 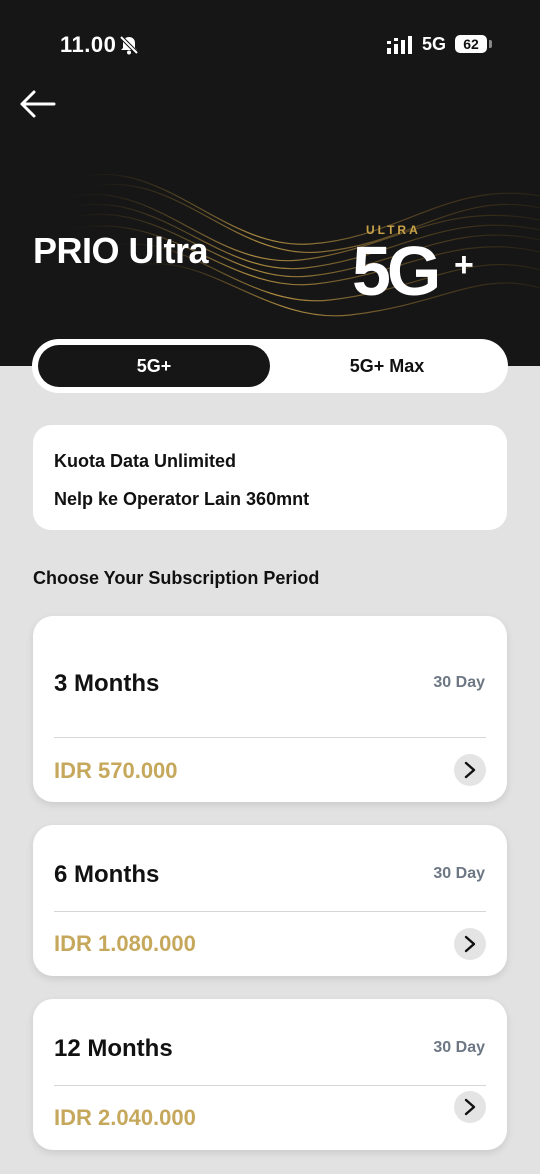 I want to click on plan-card-3-months: 3 Months 30 Day IDR 570.000, so click(x=270, y=709).